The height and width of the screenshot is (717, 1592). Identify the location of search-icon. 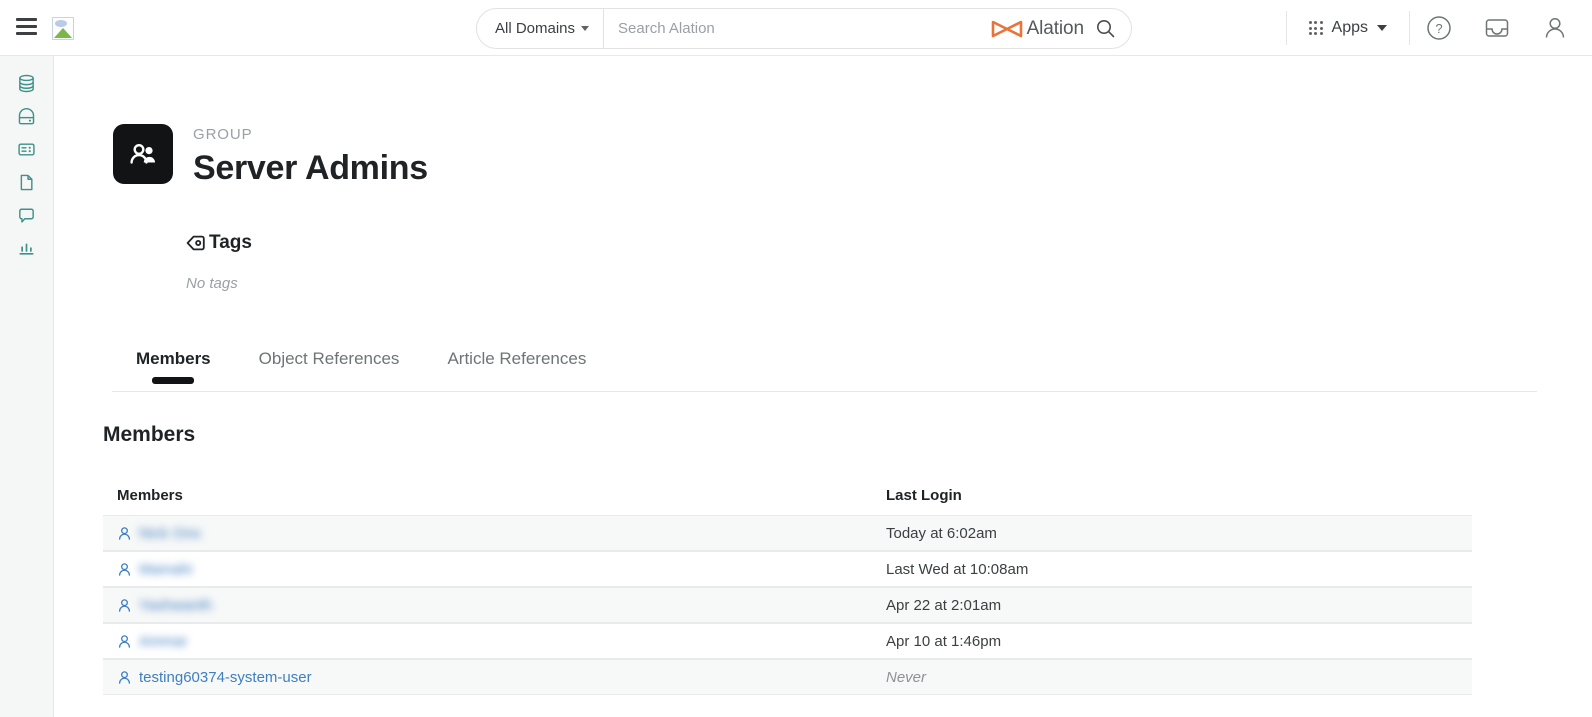
(1110, 28).